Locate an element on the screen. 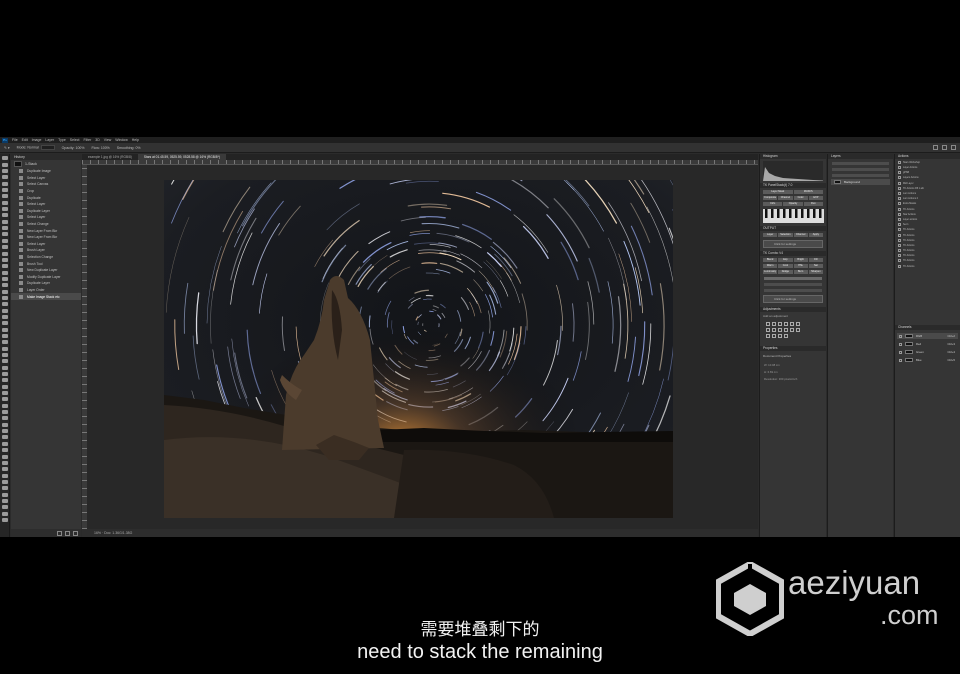 The height and width of the screenshot is (674, 960). menu-filter: Filter is located at coordinates (88, 140).